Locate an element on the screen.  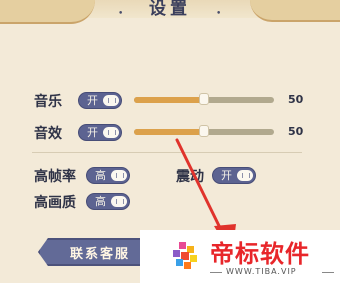
watermark-brand: 帝标软件 is located at coordinates (260, 254).